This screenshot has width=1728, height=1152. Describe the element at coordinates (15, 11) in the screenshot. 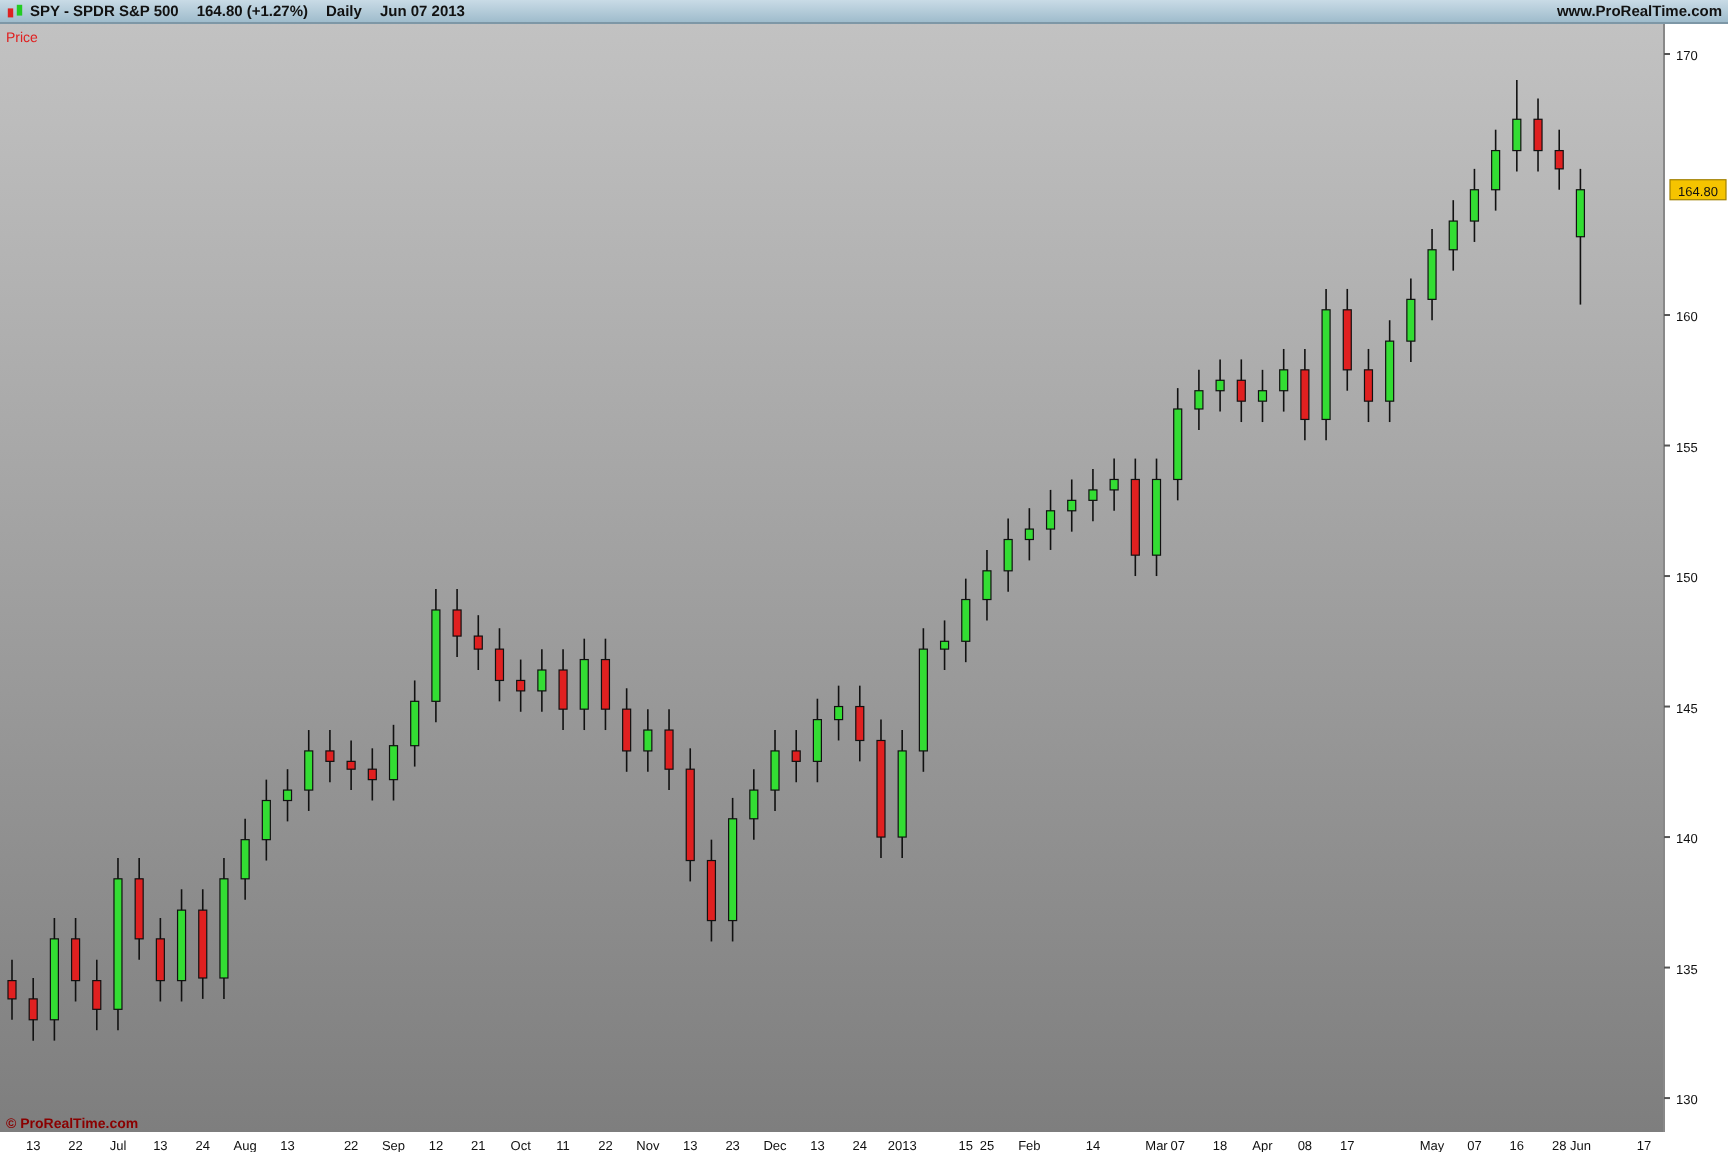

I see `candlestick-icon` at that location.